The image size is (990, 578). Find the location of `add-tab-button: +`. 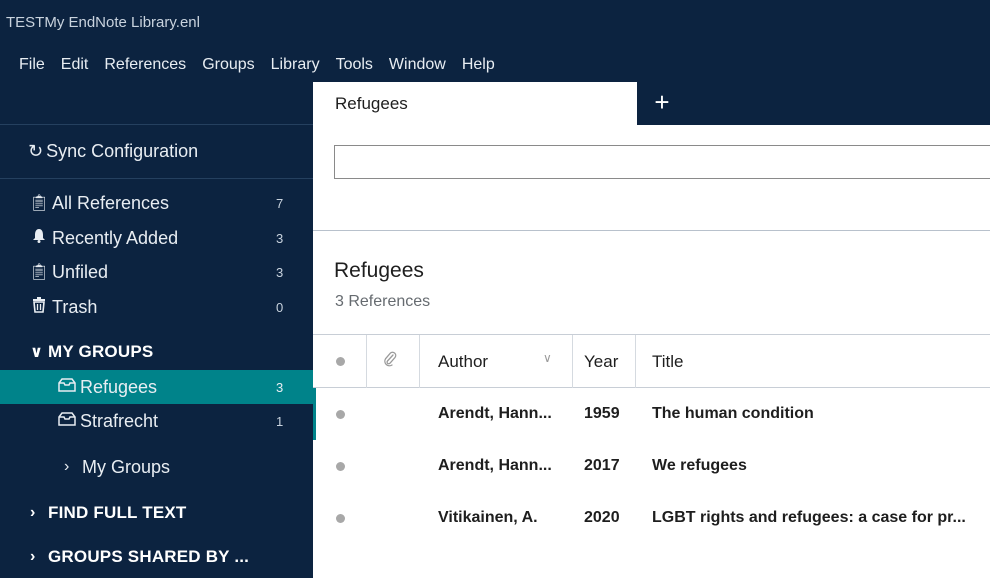

add-tab-button: + is located at coordinates (662, 102).